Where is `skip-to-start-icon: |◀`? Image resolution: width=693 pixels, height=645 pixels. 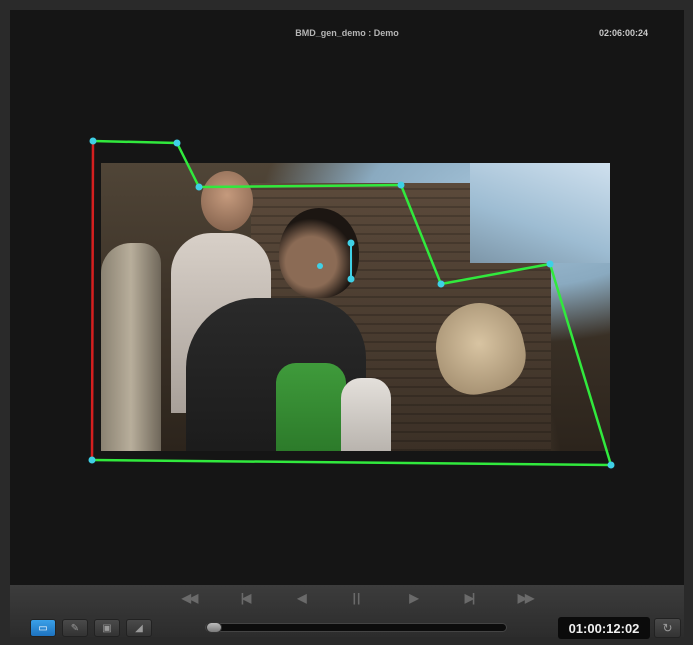 skip-to-start-icon: |◀ is located at coordinates (245, 598).